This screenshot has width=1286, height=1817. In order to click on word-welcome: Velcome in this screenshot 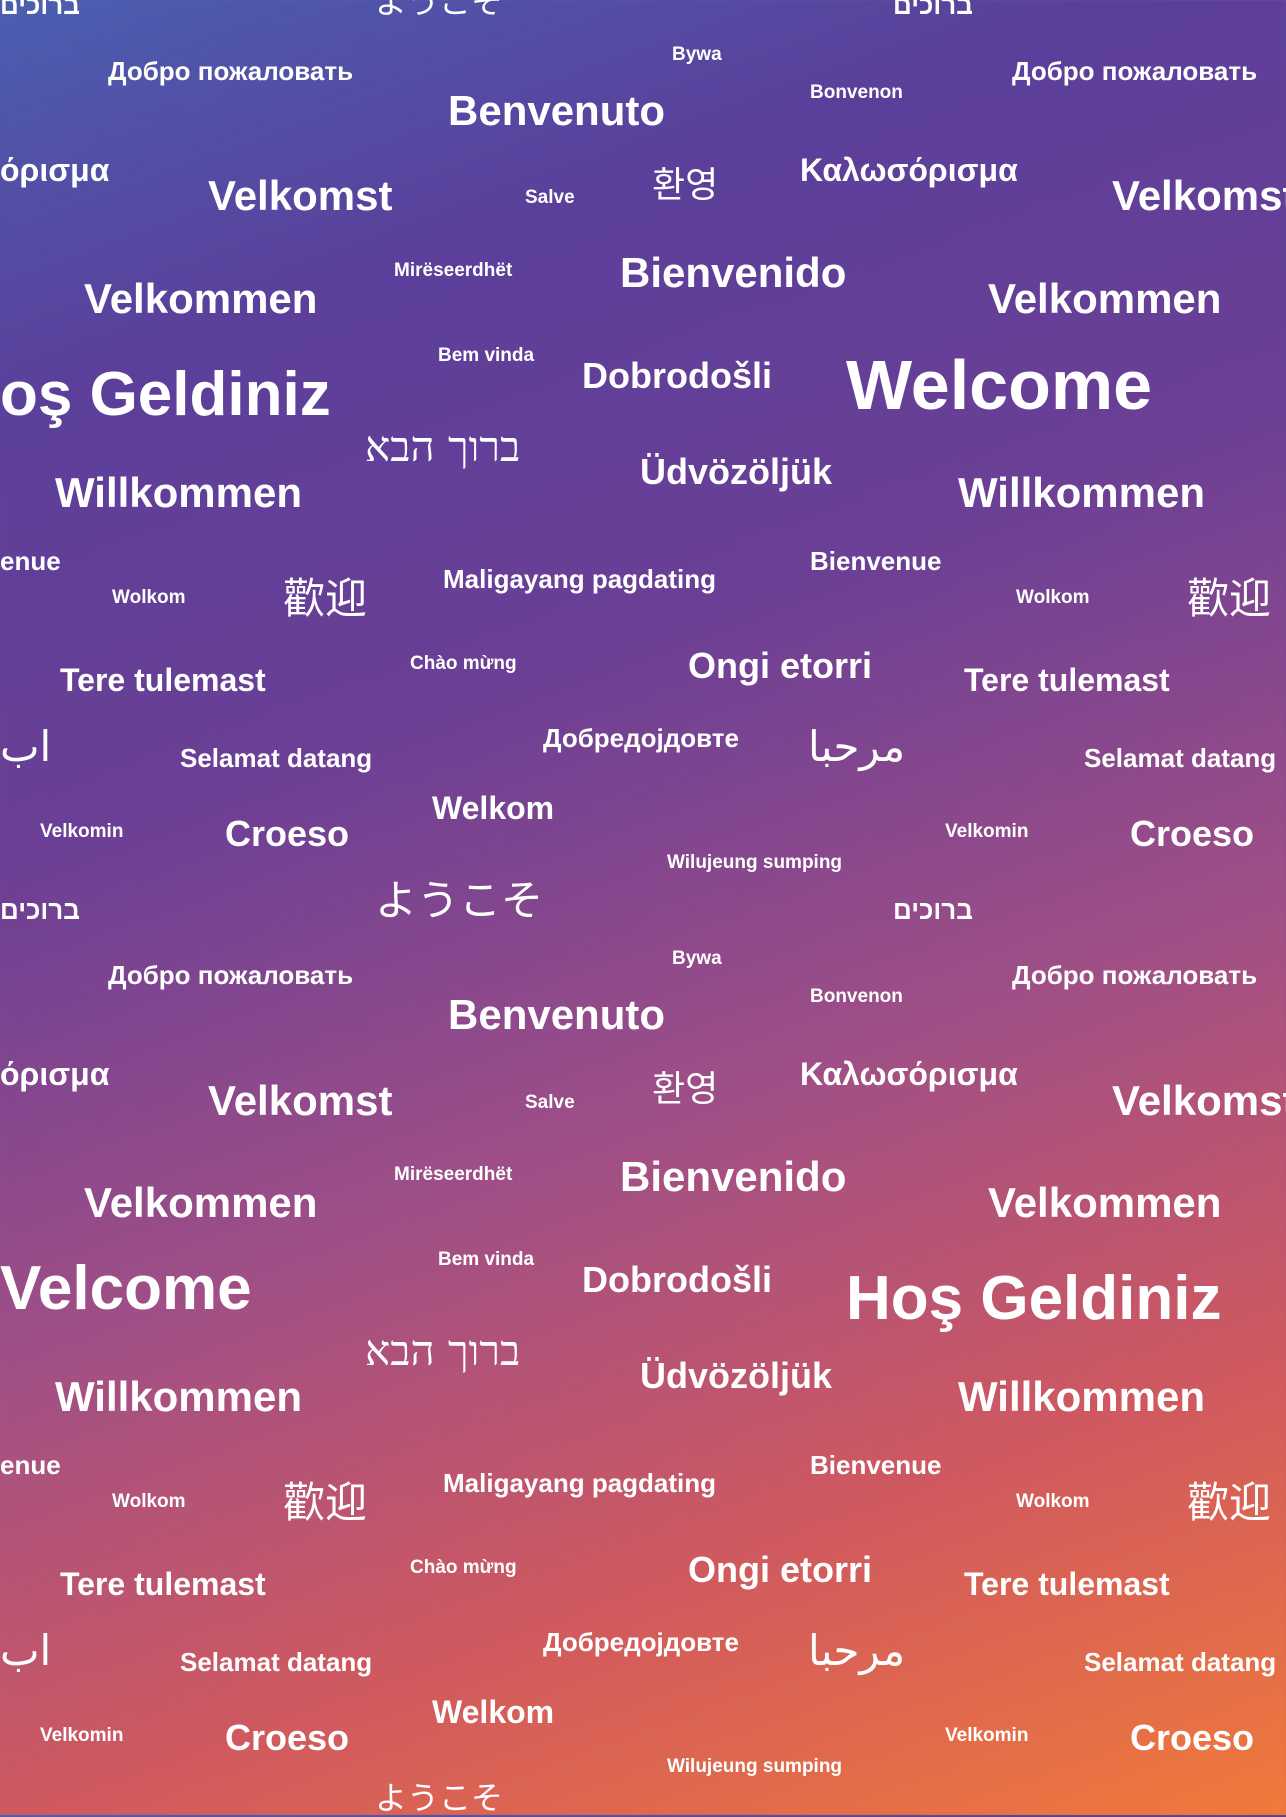, I will do `click(126, 1288)`.